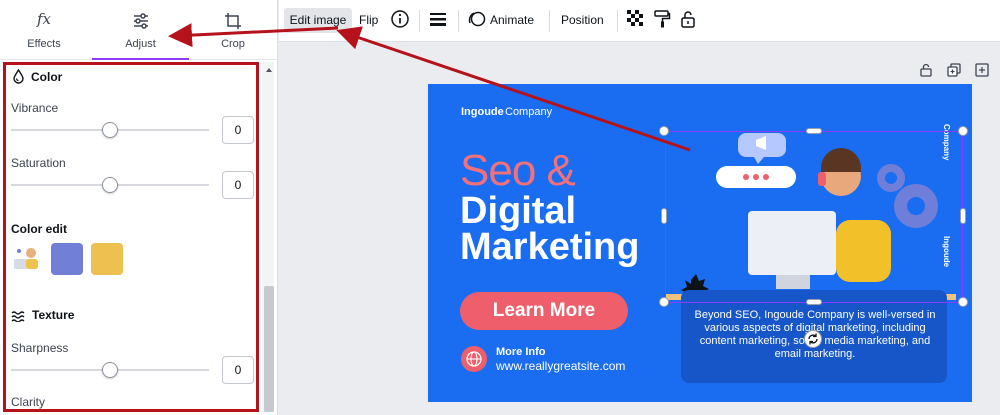  I want to click on flip-button: Flip, so click(372, 20).